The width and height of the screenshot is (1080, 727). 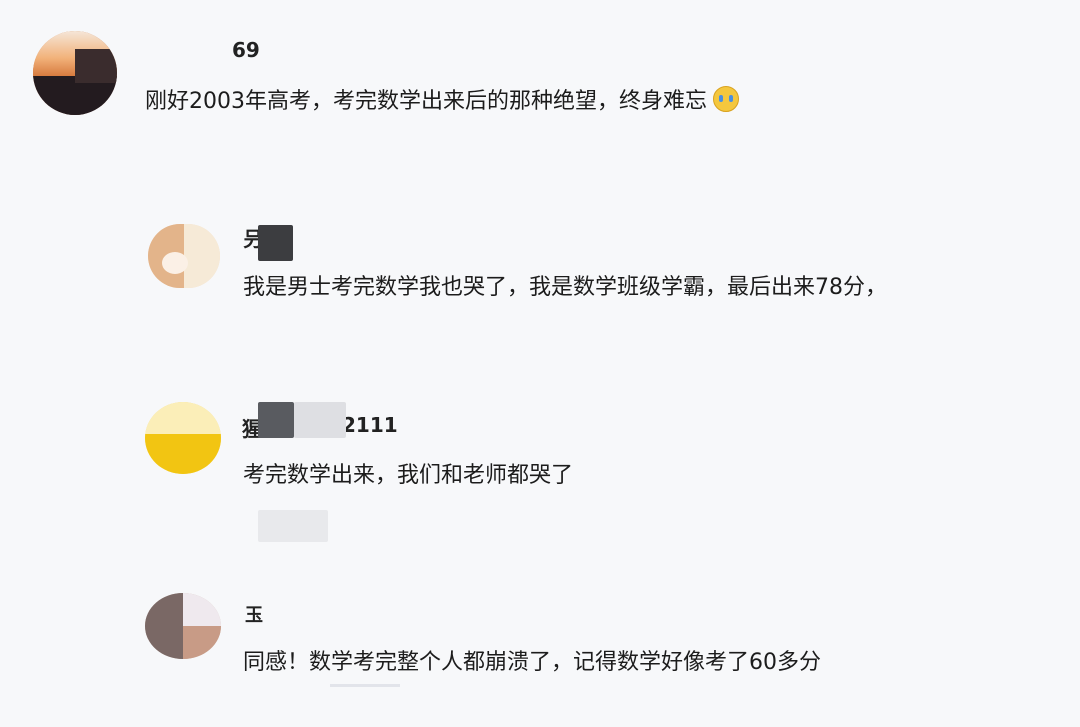 What do you see at coordinates (365, 685) in the screenshot?
I see `divider` at bounding box center [365, 685].